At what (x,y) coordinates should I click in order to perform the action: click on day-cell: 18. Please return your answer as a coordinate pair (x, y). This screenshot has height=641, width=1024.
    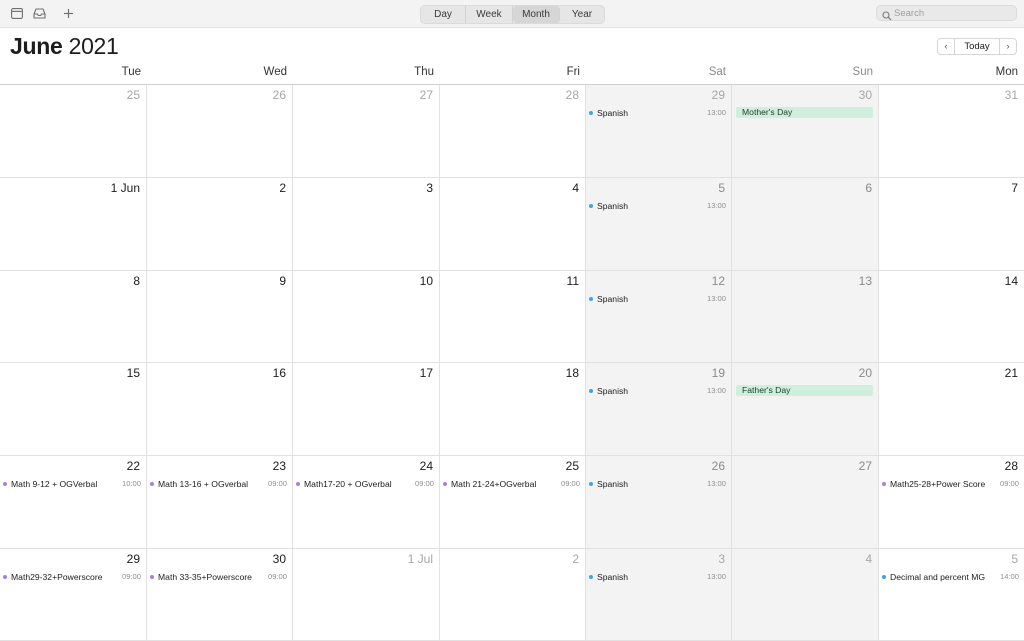
    Looking at the image, I should click on (513, 409).